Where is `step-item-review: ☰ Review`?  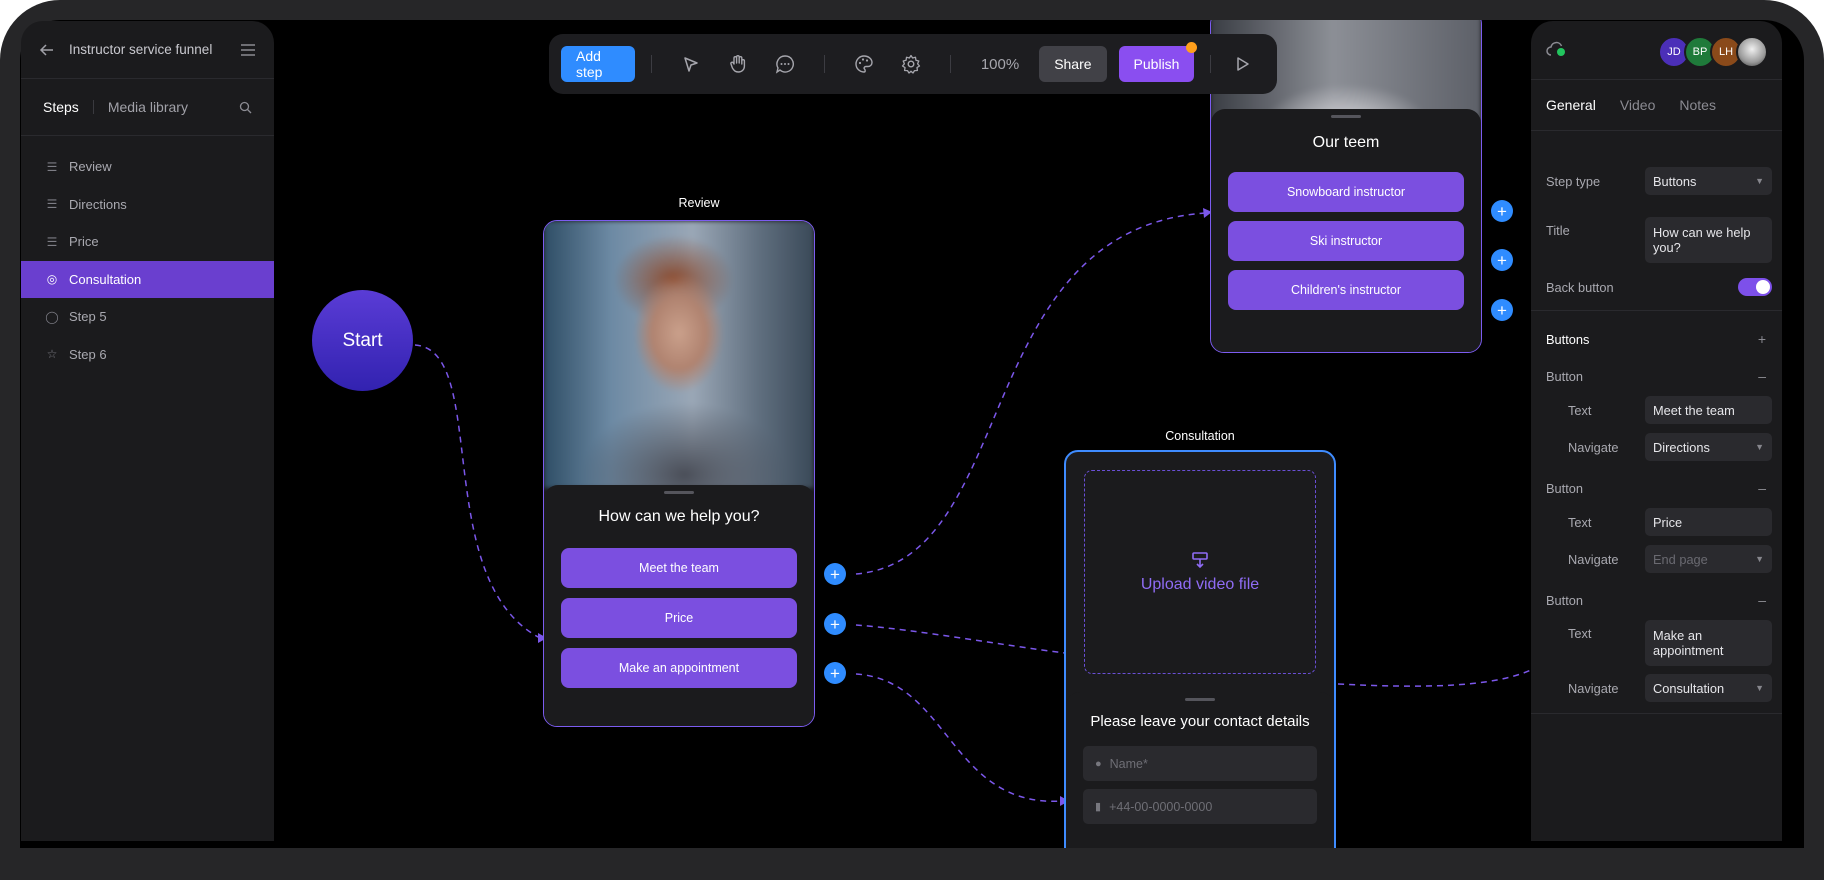 step-item-review: ☰ Review is located at coordinates (147, 167).